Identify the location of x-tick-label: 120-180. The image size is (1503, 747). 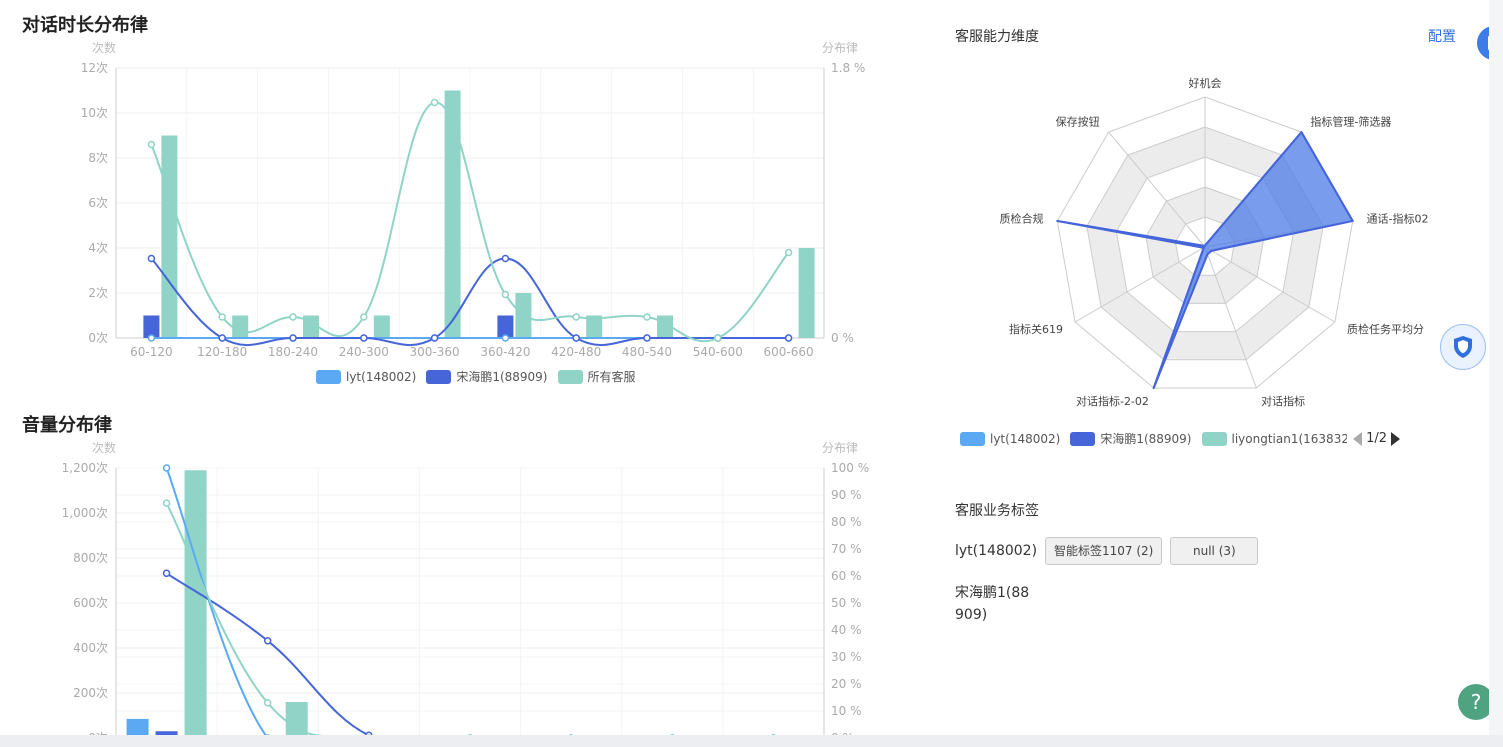
(222, 352).